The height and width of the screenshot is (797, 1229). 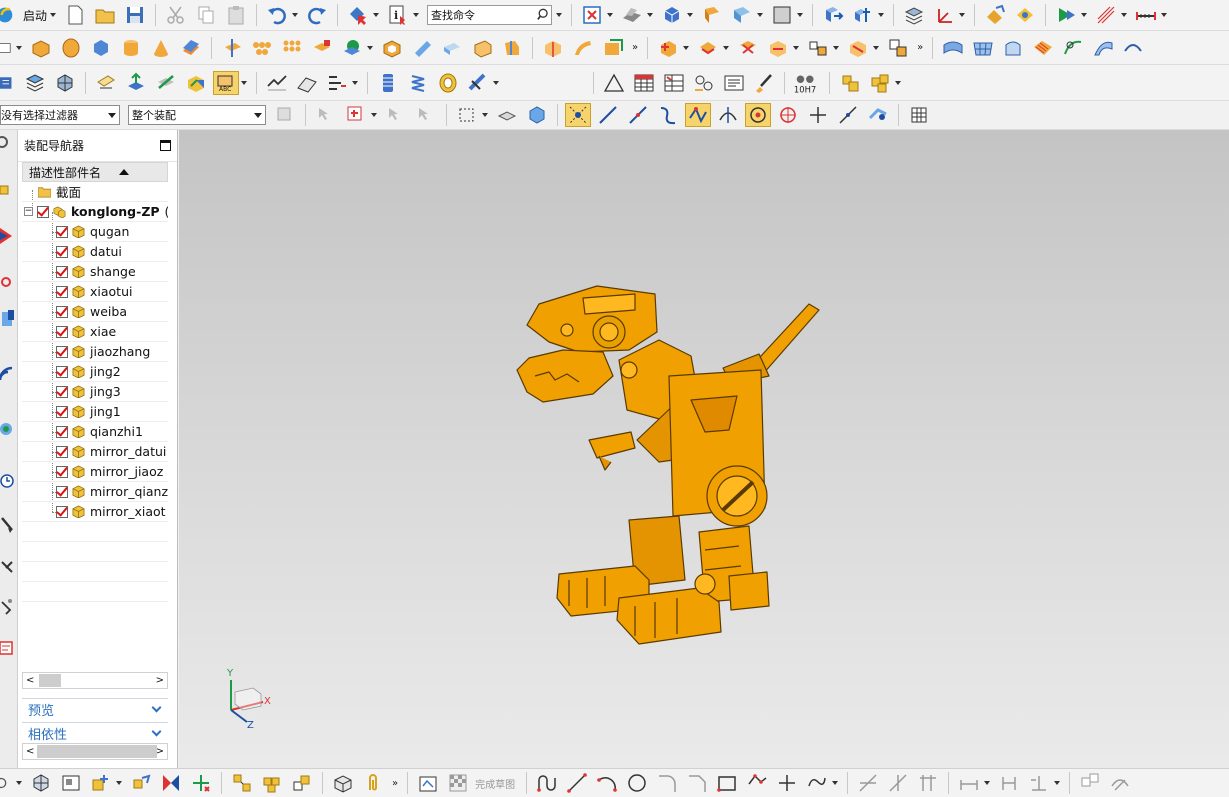 I want to click on manufacturing-wizard-icon, so click(x=8, y=606).